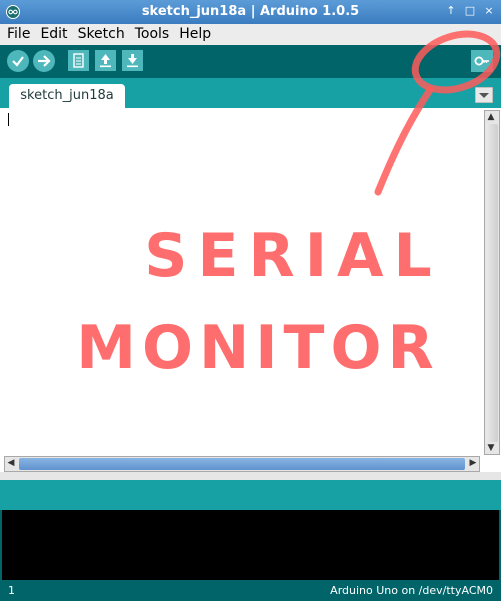  I want to click on save-icon, so click(132, 61).